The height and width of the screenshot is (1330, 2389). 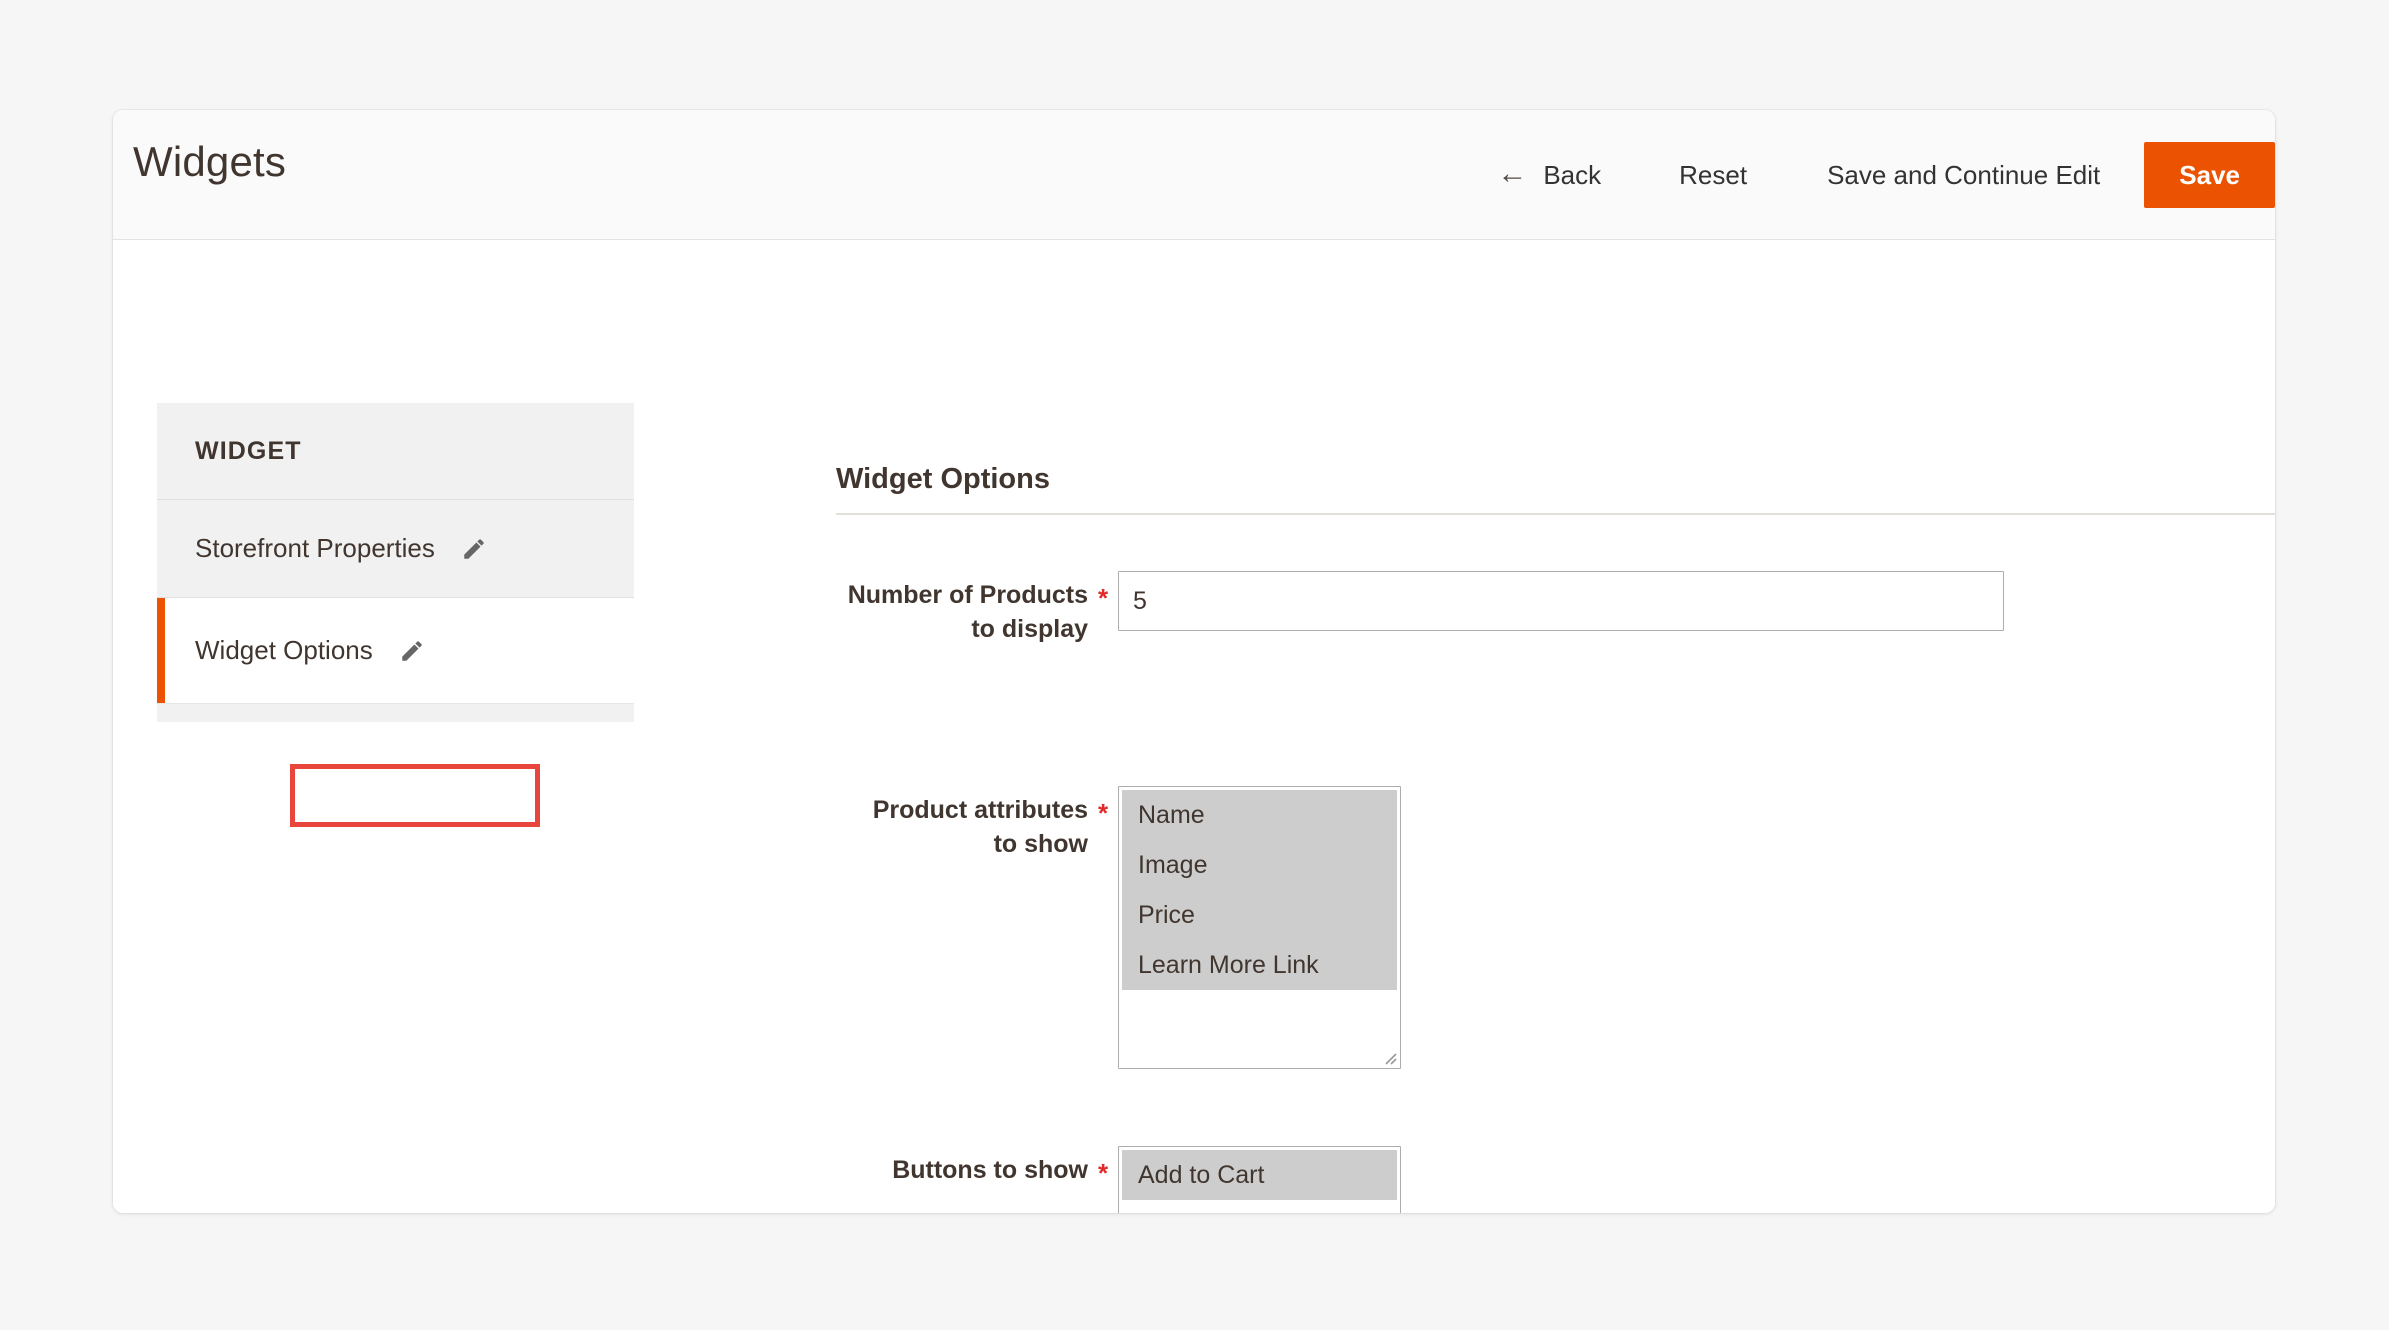 What do you see at coordinates (1259, 965) in the screenshot?
I see `list-item: Learn More Link` at bounding box center [1259, 965].